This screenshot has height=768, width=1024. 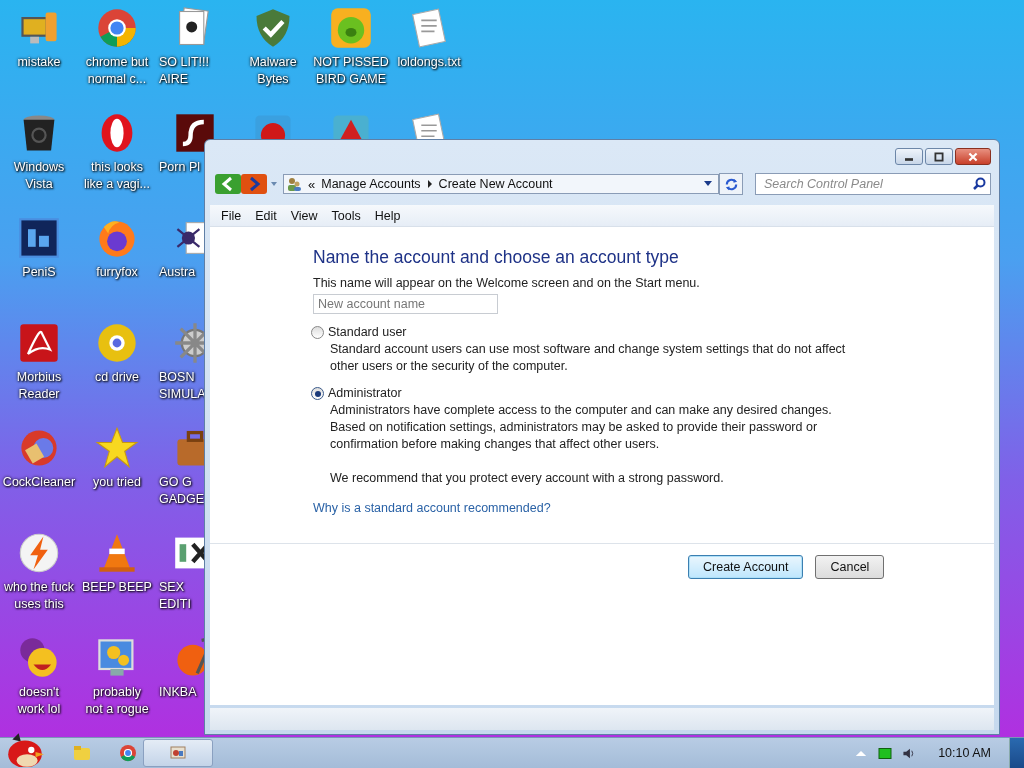 I want to click on refresh-icon, so click(x=731, y=184).